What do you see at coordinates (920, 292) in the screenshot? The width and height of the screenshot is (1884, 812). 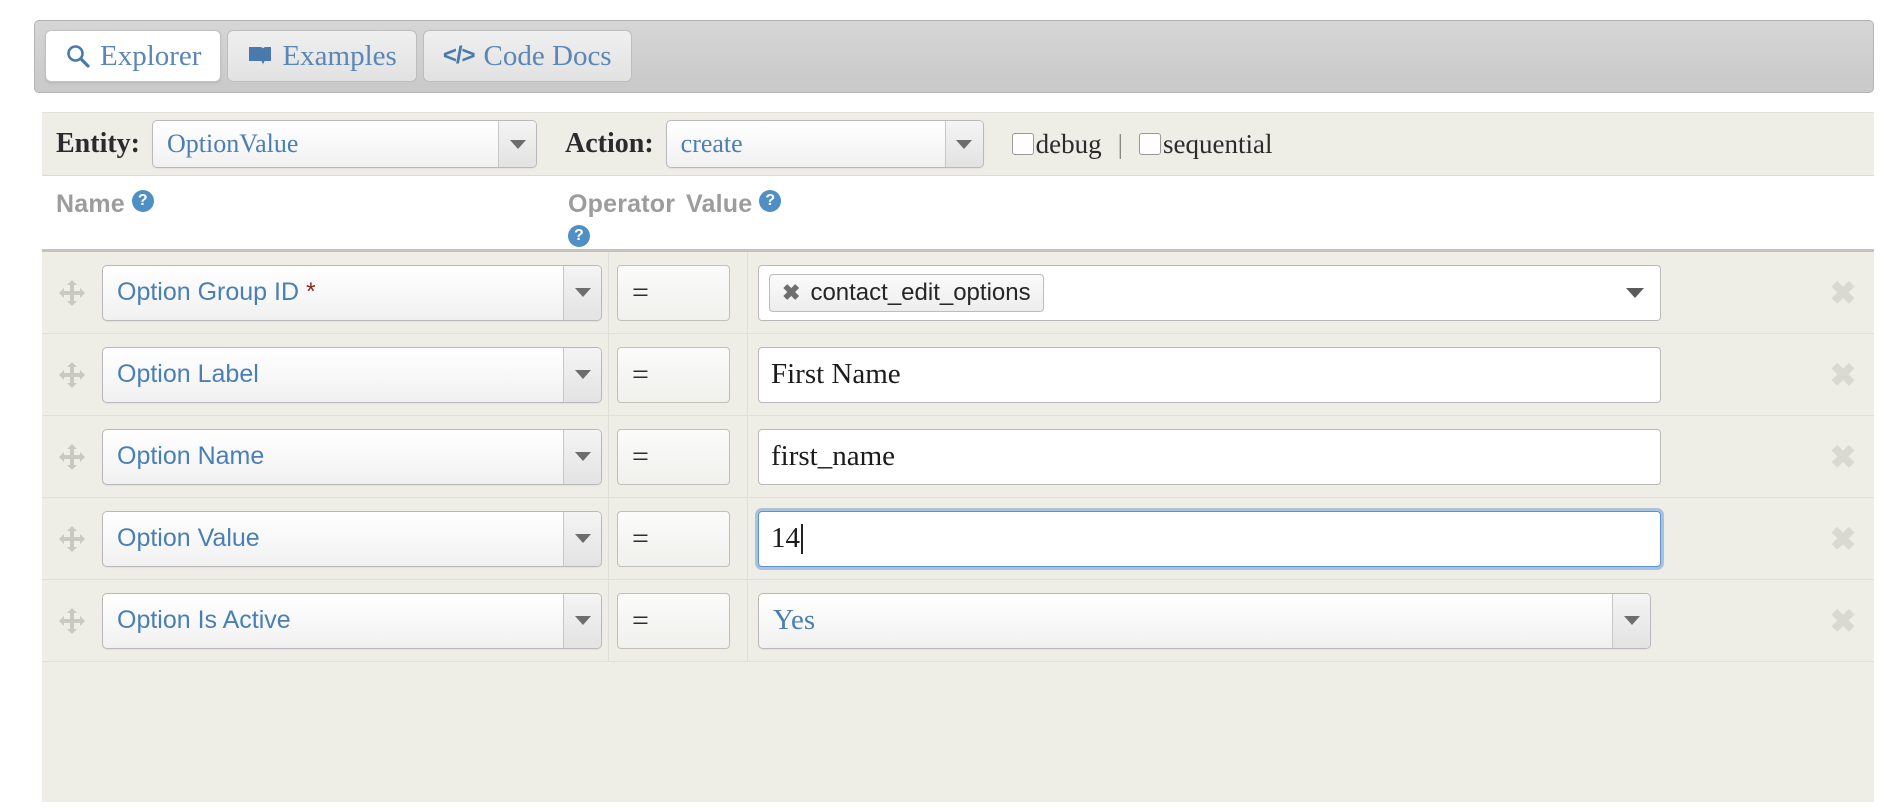 I see `value-token-label: contact_edit_options` at bounding box center [920, 292].